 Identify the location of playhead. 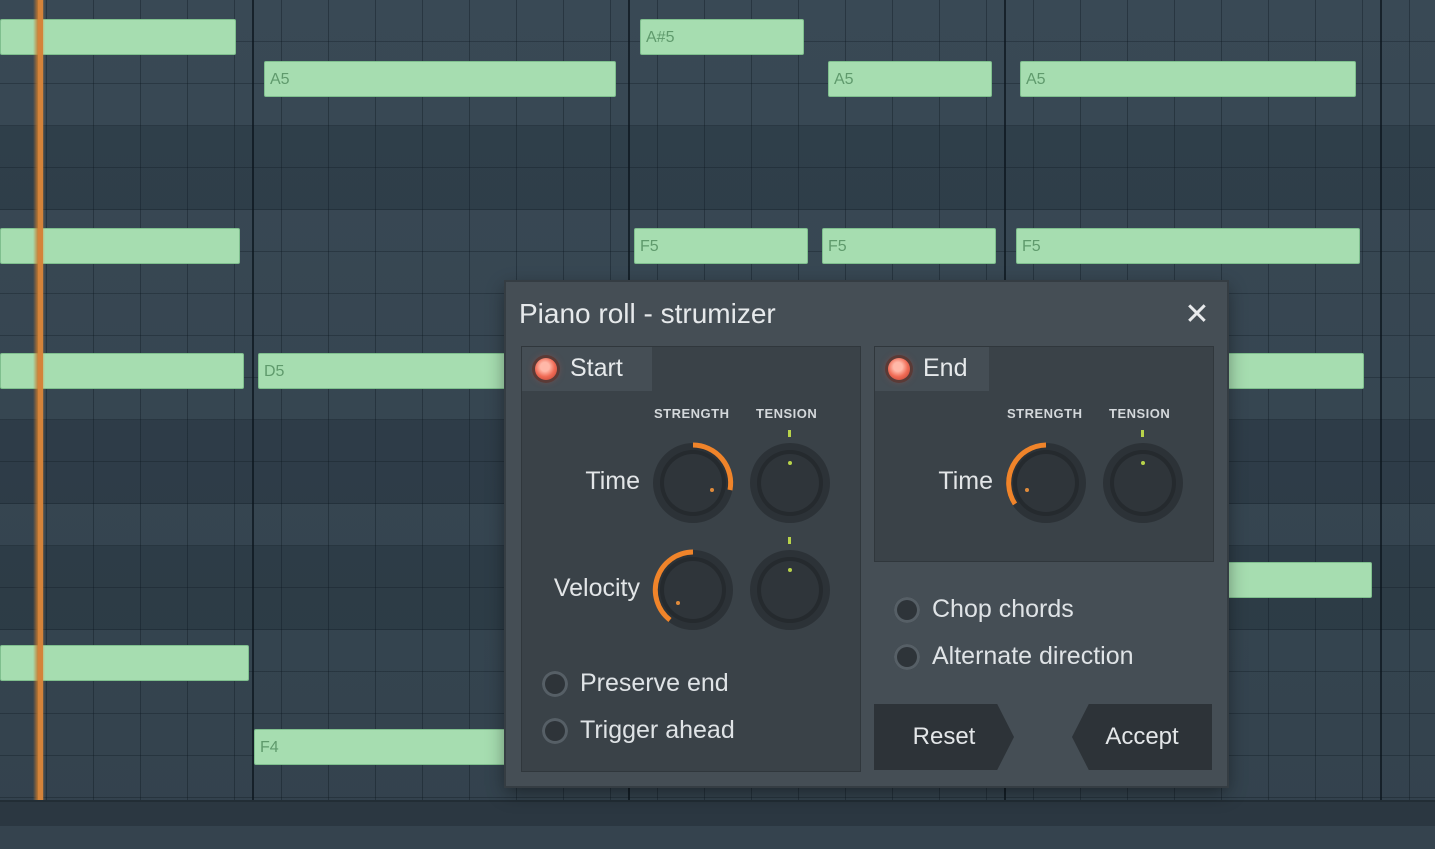
(40, 424).